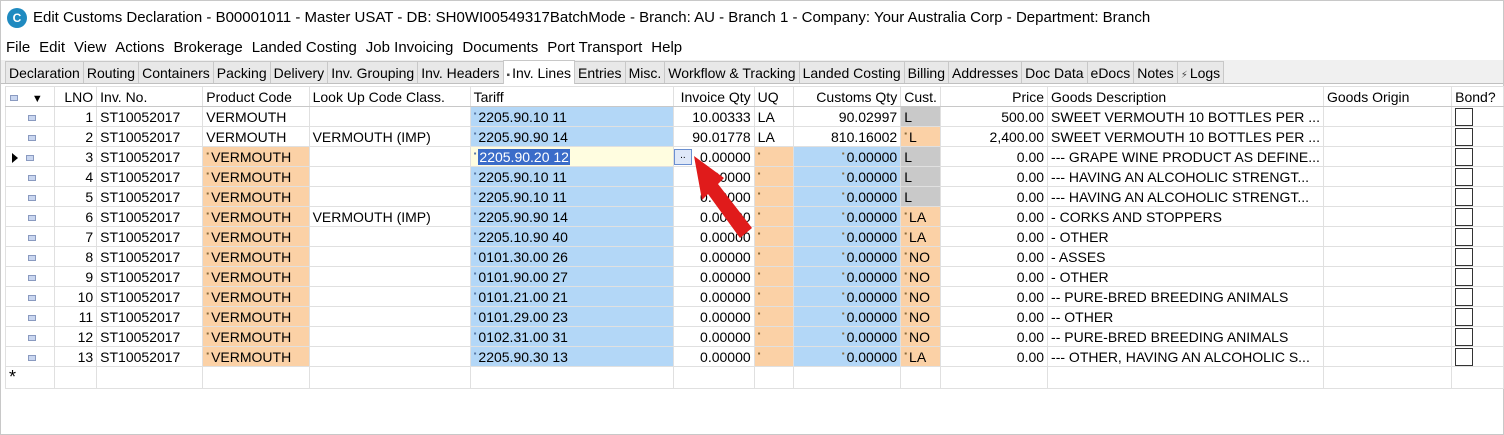 This screenshot has height=435, width=1504. I want to click on cell-goods-description: - CORKS AND STOPPERS, so click(1185, 216).